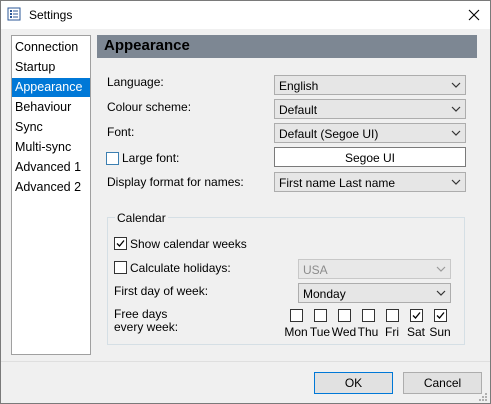 The height and width of the screenshot is (404, 491). What do you see at coordinates (51, 127) in the screenshot?
I see `nav-item-sync: Sync` at bounding box center [51, 127].